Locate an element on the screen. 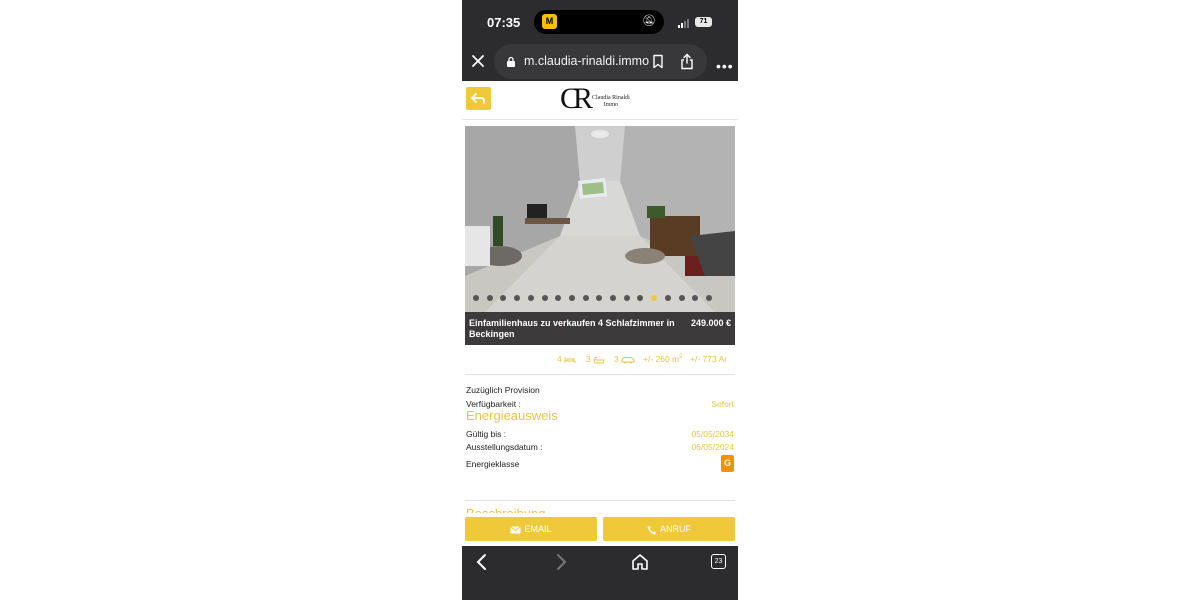  listing-price: 249.000 € is located at coordinates (710, 323).